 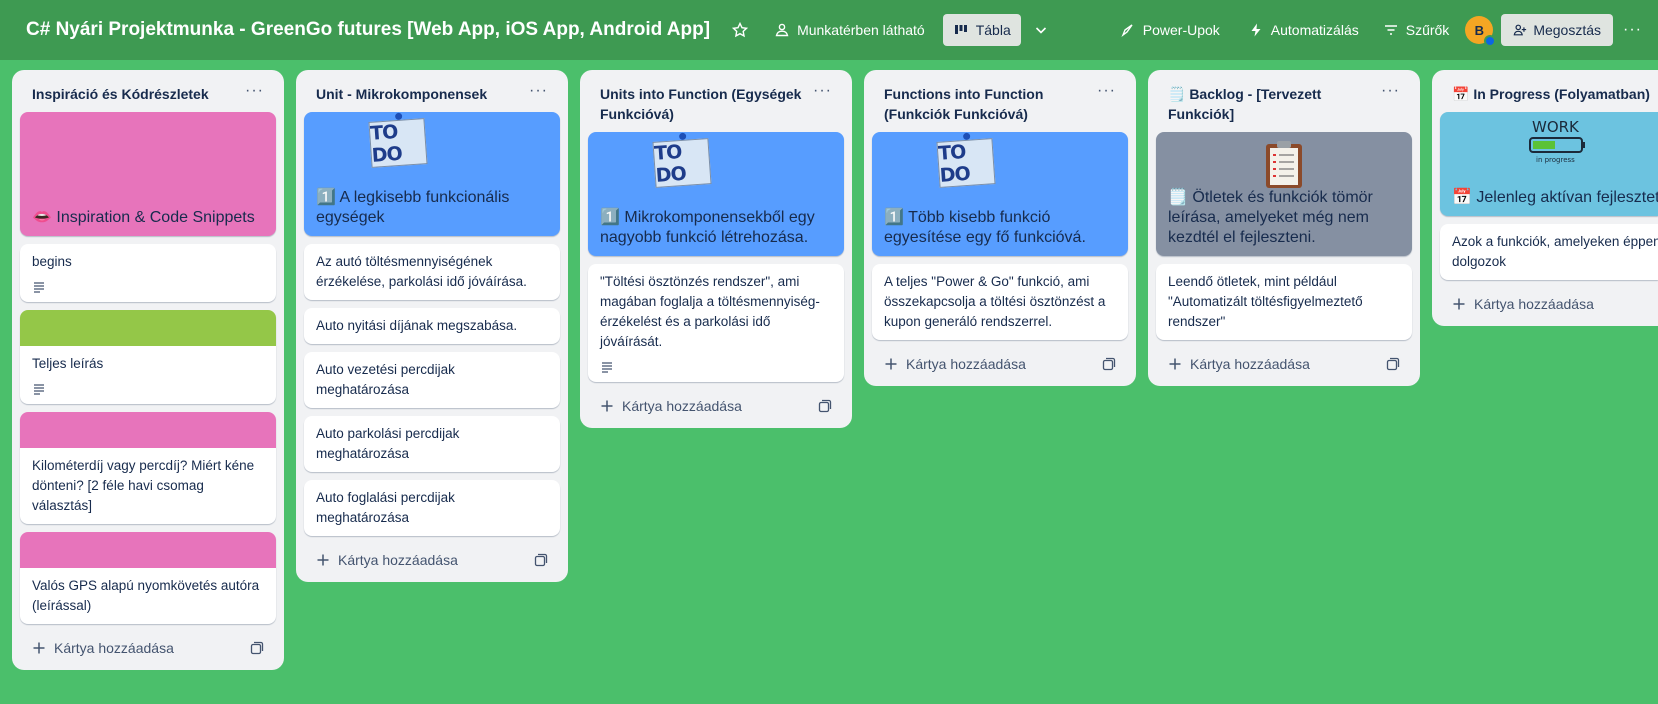 I want to click on admin-badge-icon, so click(x=1490, y=41).